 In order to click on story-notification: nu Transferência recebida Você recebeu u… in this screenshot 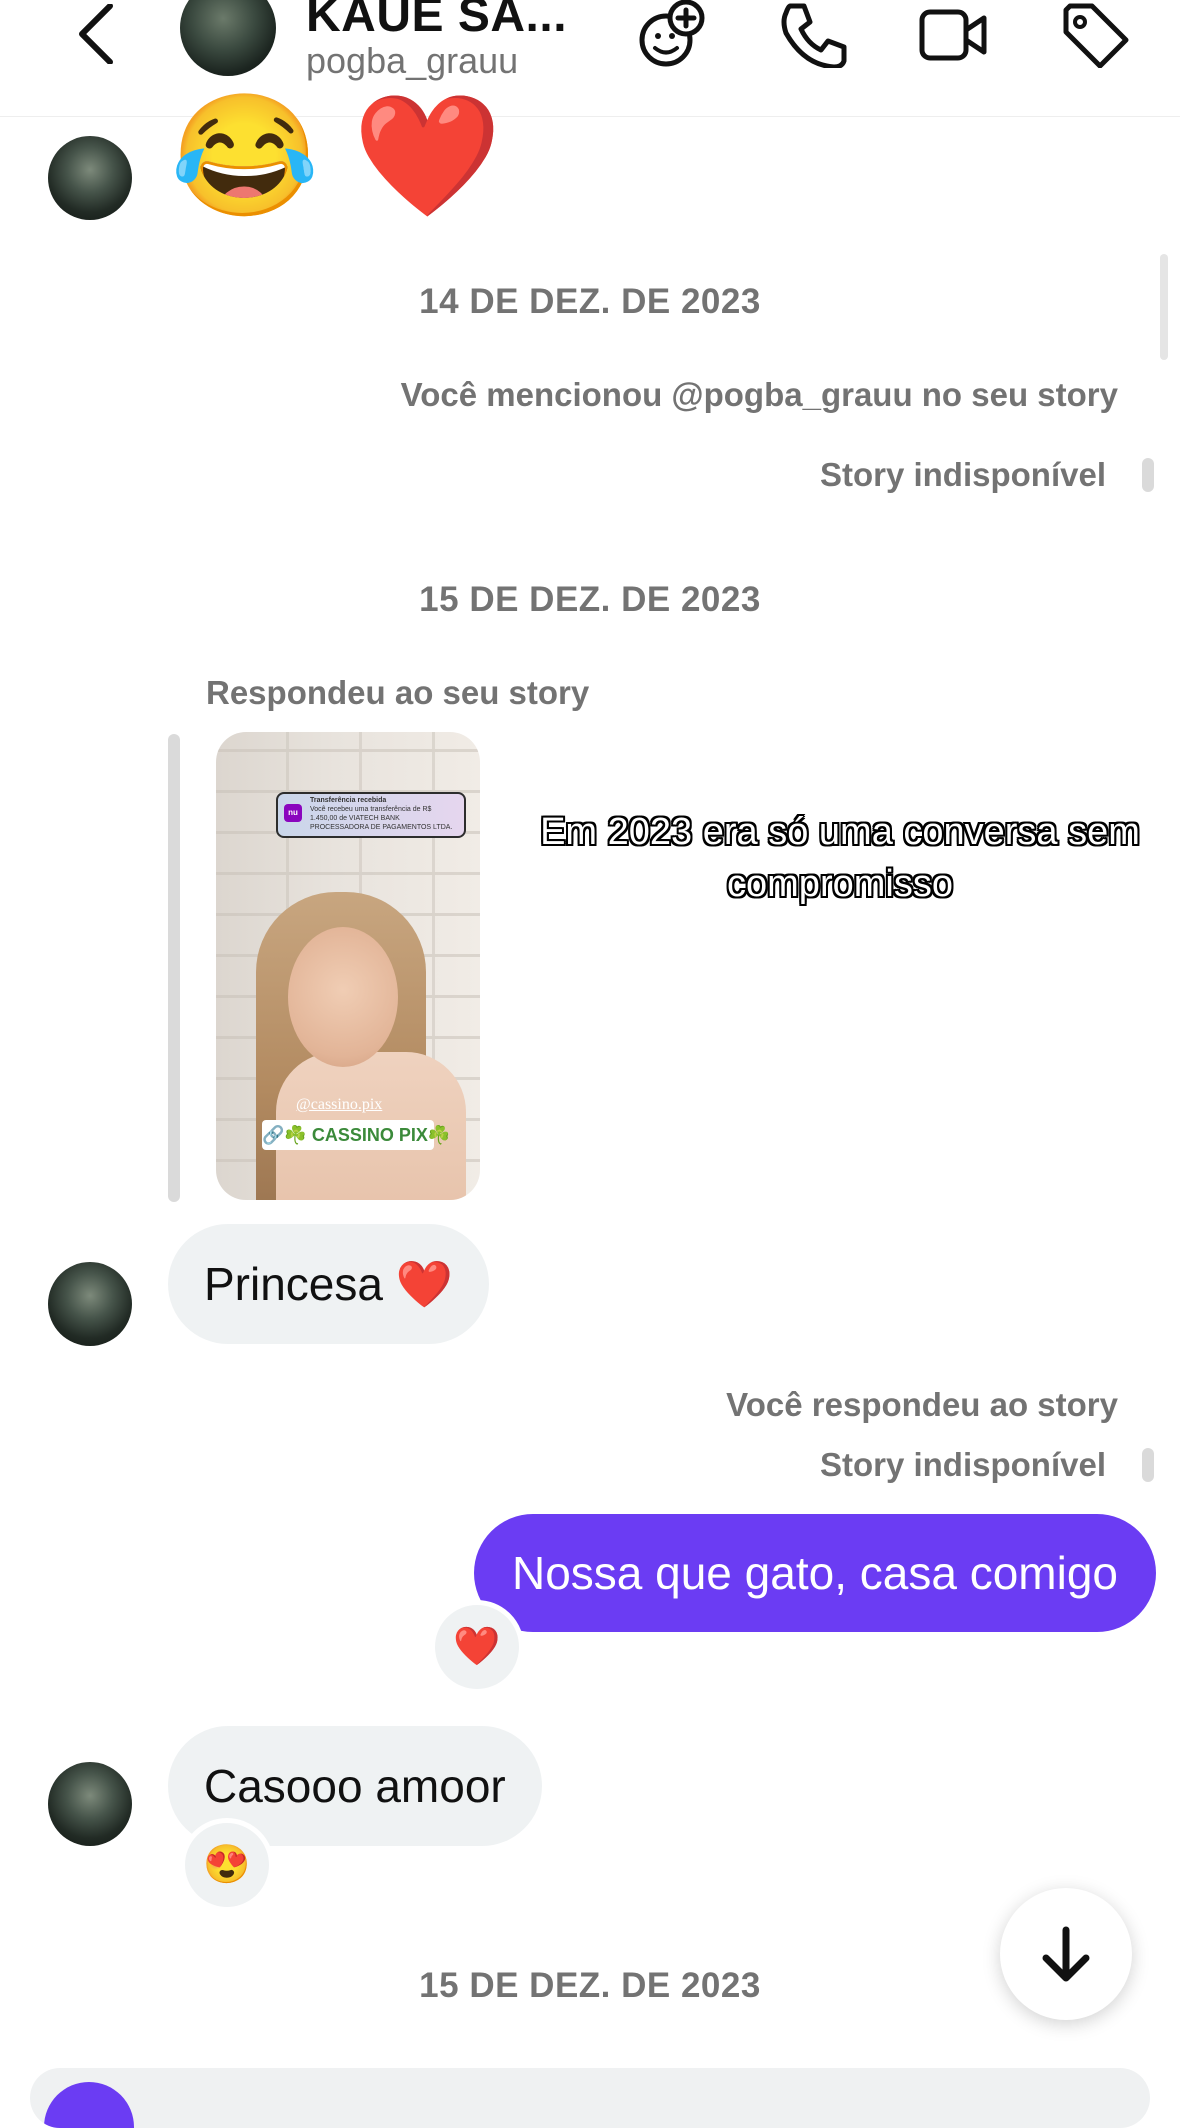, I will do `click(371, 815)`.